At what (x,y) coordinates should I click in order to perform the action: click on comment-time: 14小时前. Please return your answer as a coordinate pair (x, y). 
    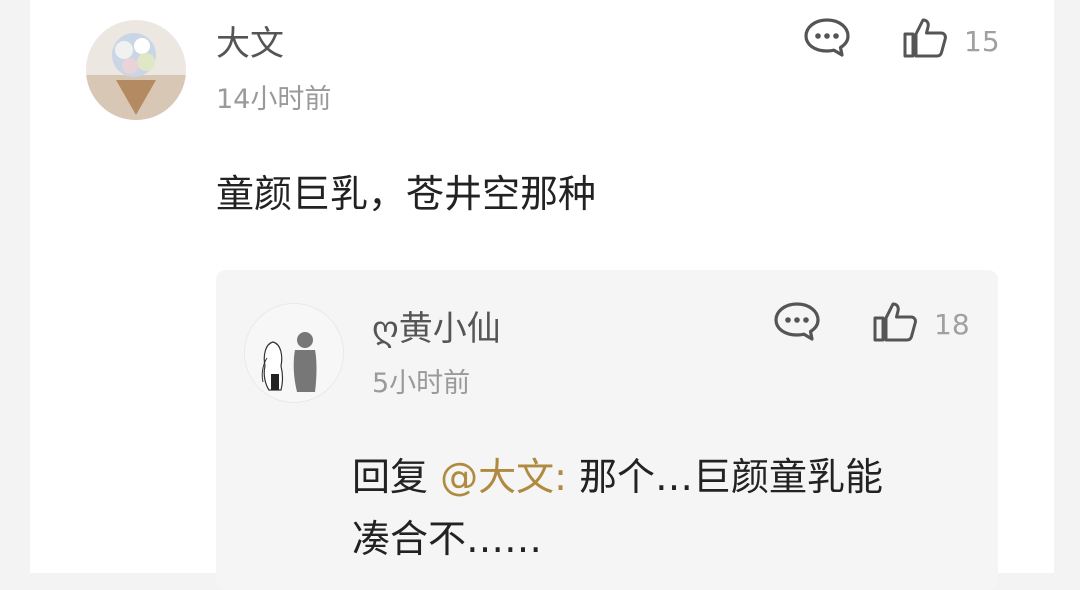
    Looking at the image, I should click on (274, 99).